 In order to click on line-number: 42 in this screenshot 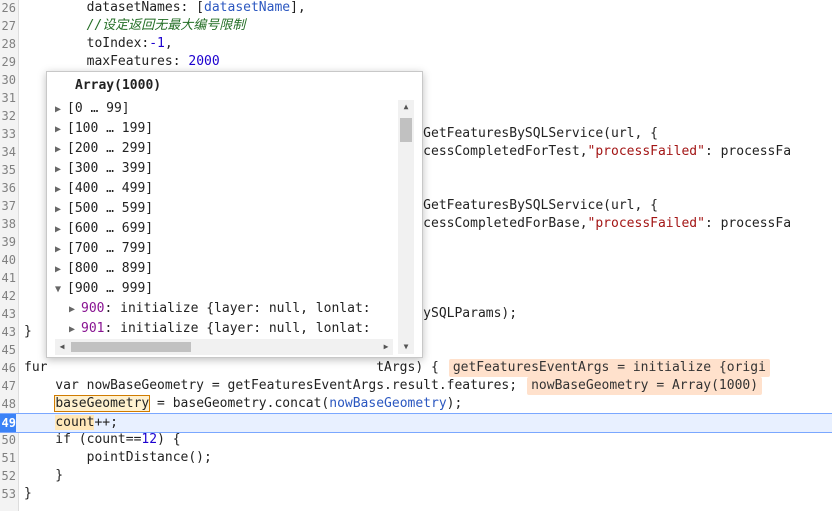, I will do `click(8, 296)`.